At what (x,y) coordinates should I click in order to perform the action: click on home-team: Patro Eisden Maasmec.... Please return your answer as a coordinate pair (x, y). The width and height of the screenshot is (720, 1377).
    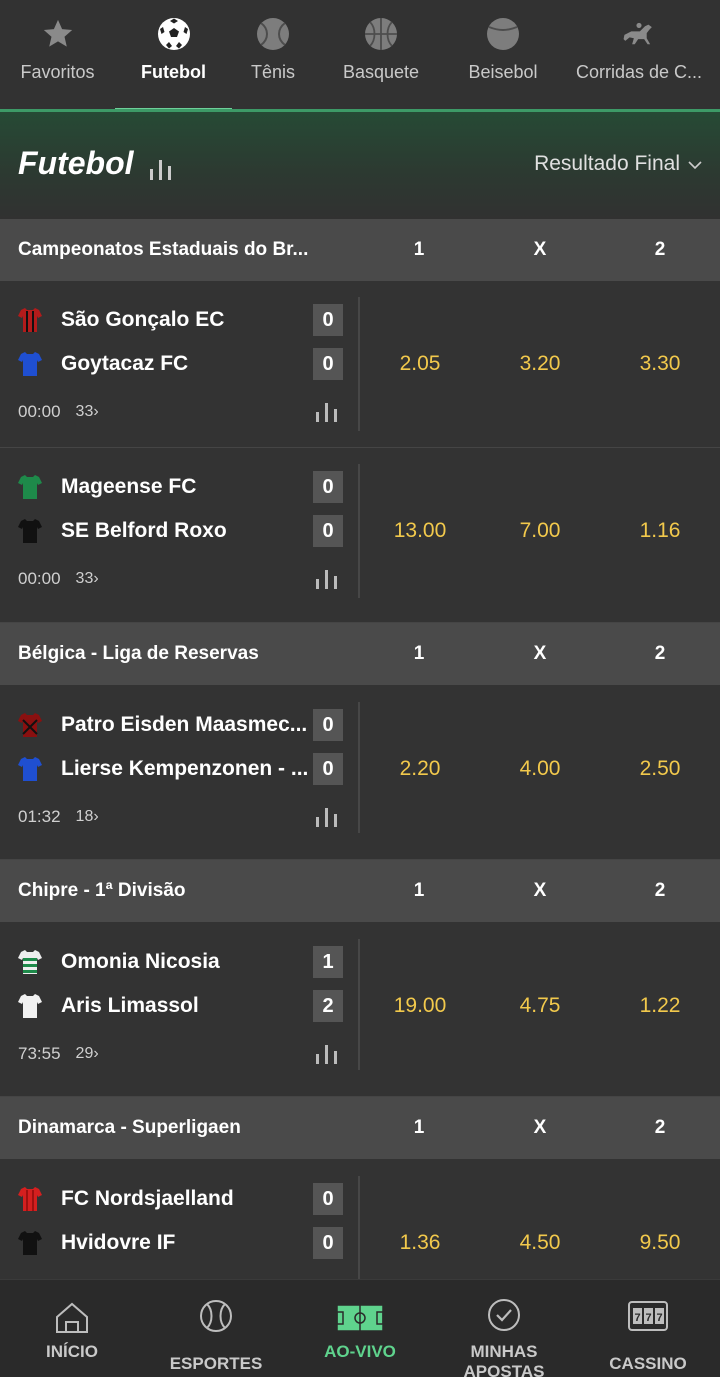
    Looking at the image, I should click on (164, 725).